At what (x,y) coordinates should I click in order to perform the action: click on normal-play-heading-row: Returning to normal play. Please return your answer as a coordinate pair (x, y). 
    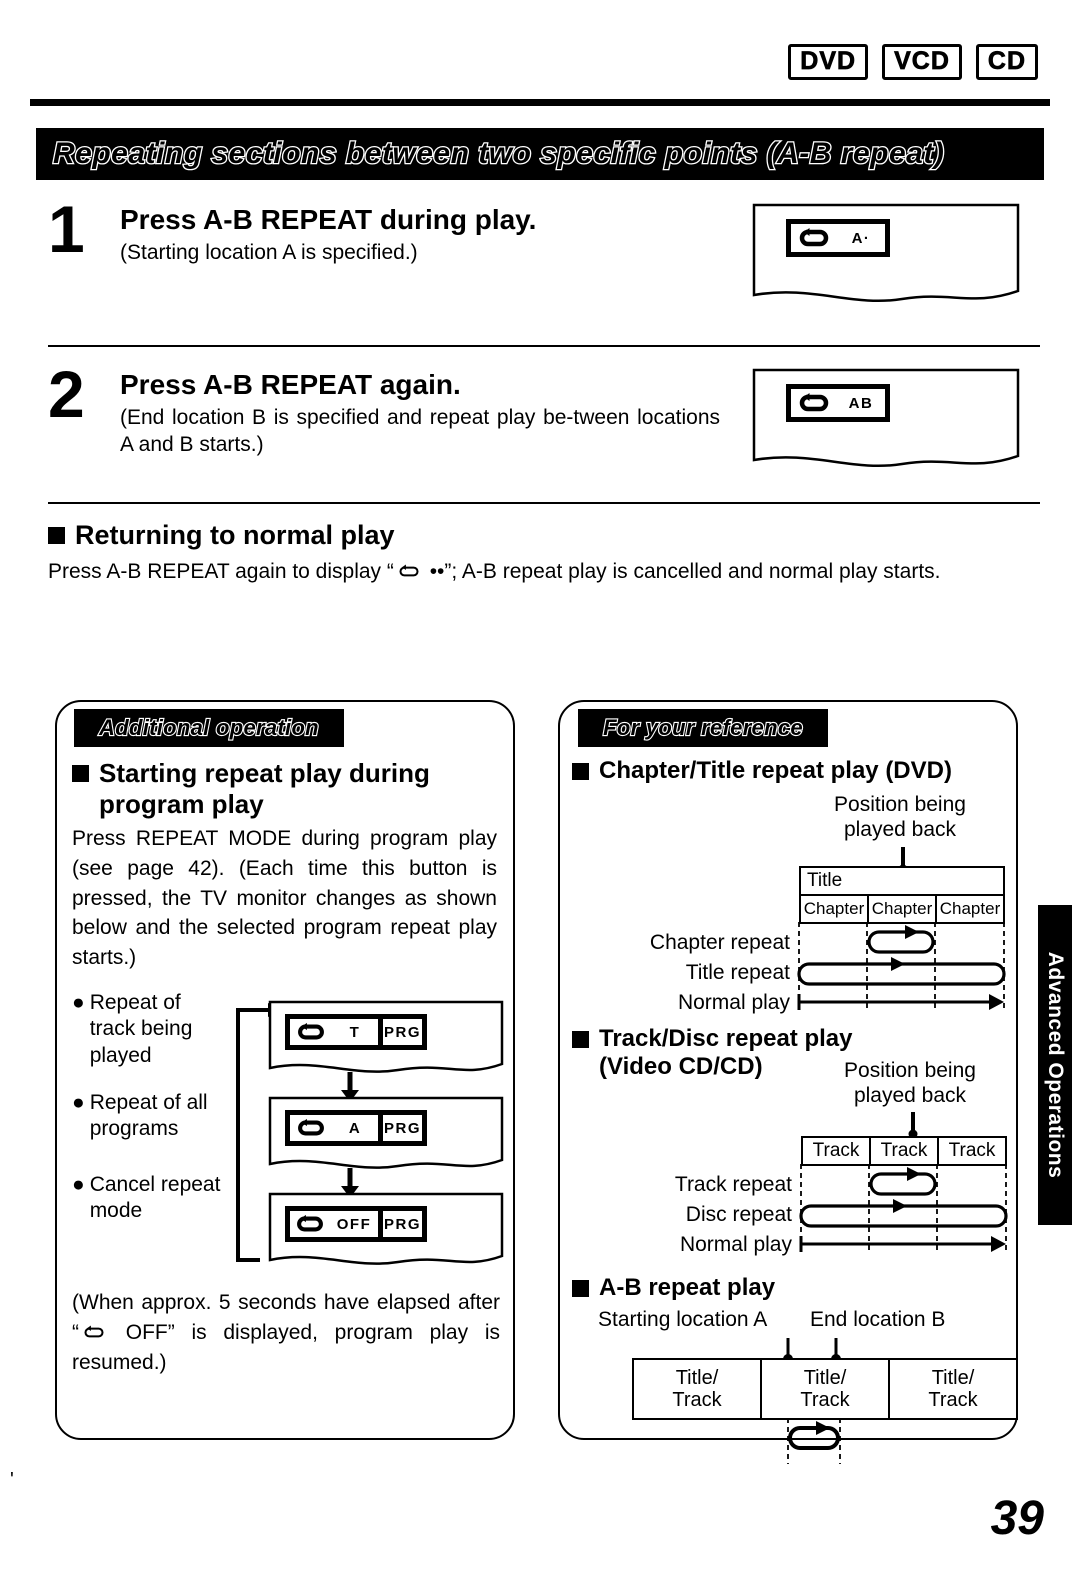
    Looking at the image, I should click on (540, 535).